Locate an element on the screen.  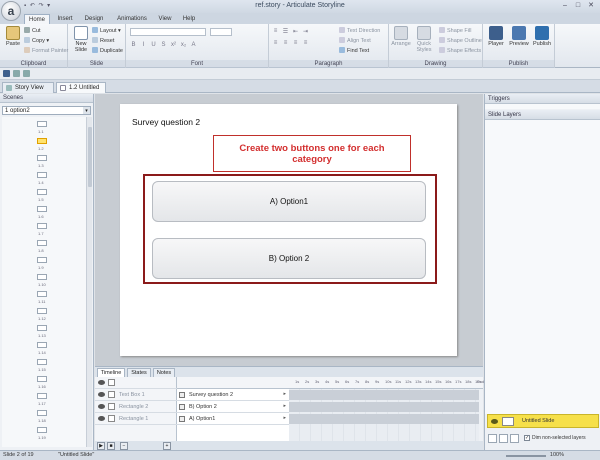
superscript-icon: x² is located at coordinates (173, 45).